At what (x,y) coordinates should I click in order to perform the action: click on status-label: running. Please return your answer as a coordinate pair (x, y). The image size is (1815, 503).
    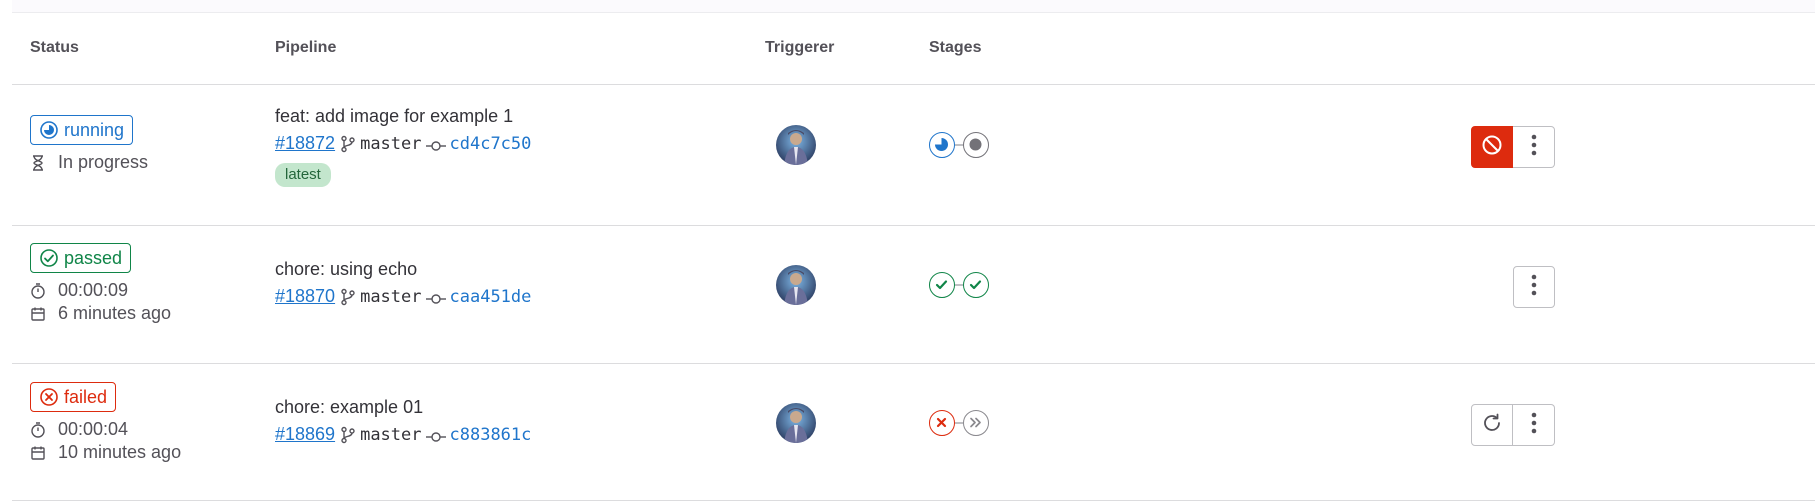
    Looking at the image, I should click on (94, 129).